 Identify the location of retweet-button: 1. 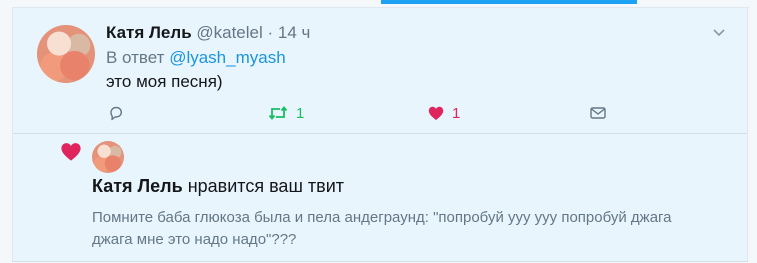
(286, 113).